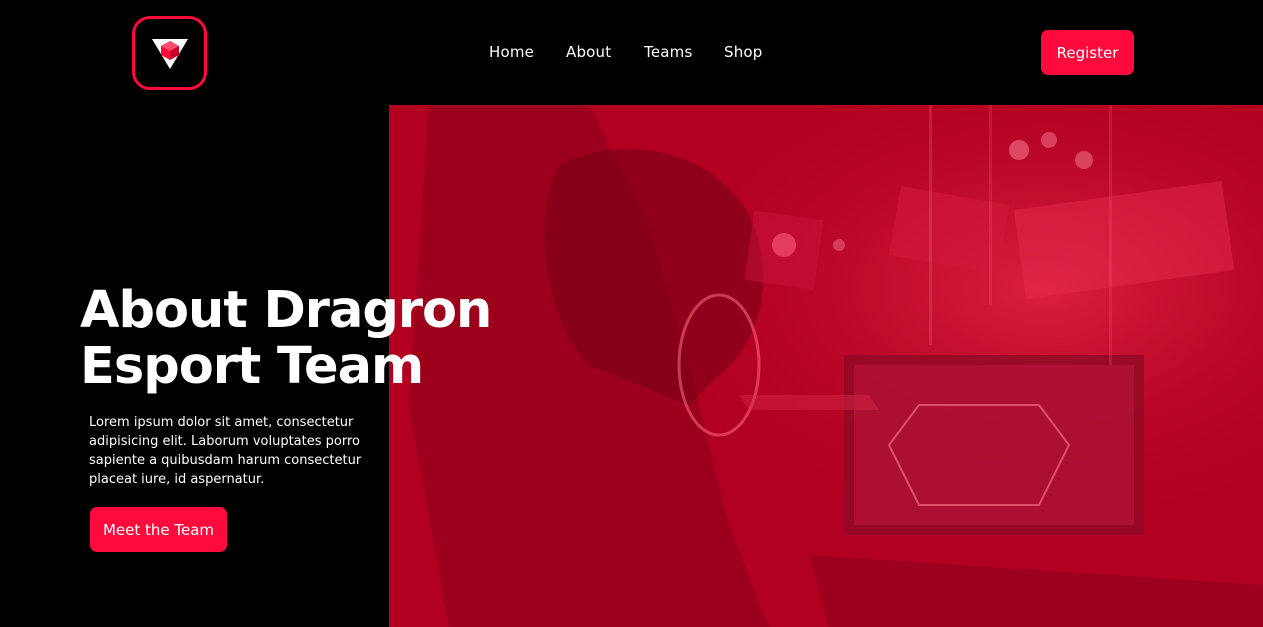 The image size is (1263, 627). Describe the element at coordinates (668, 52) in the screenshot. I see `nav-teams: Teams` at that location.